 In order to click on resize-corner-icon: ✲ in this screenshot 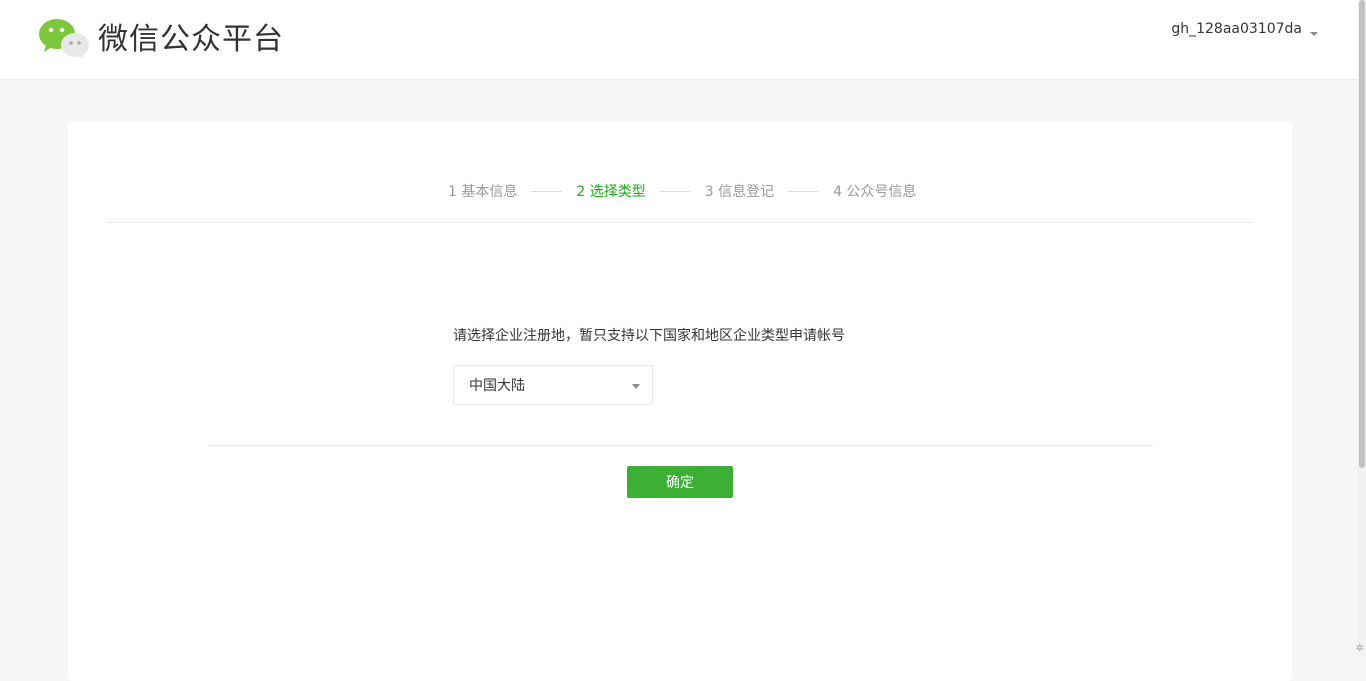, I will do `click(1360, 648)`.